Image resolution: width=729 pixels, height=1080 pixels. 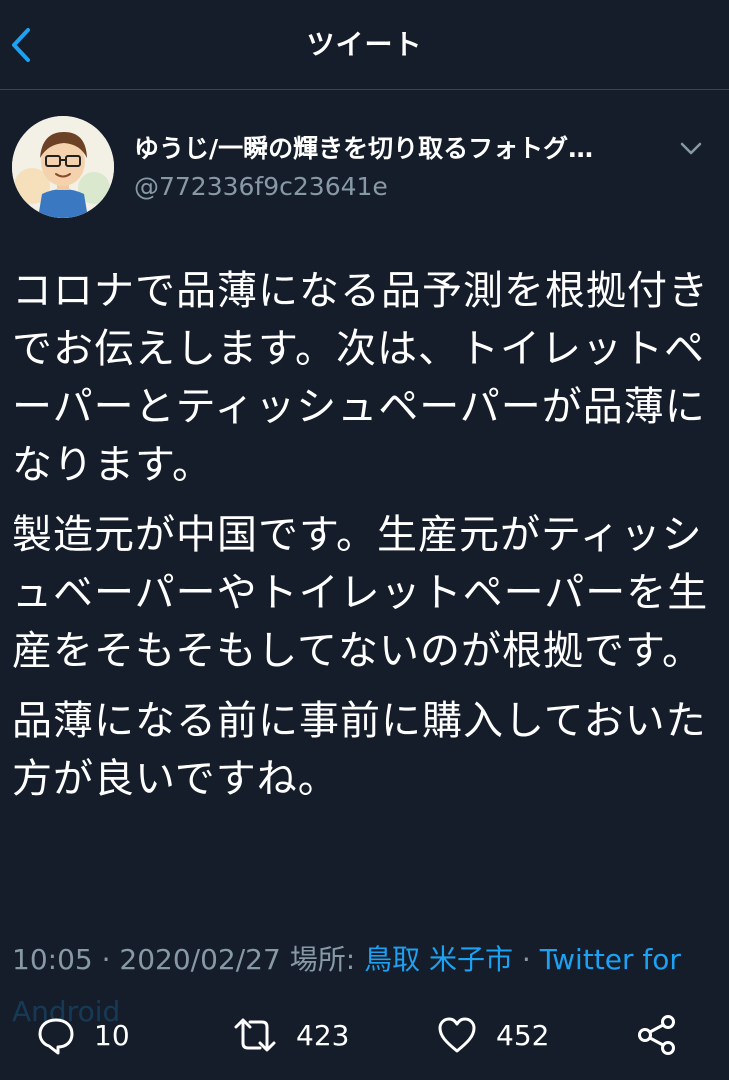 I want to click on top-bar: ツイート, so click(x=364, y=45).